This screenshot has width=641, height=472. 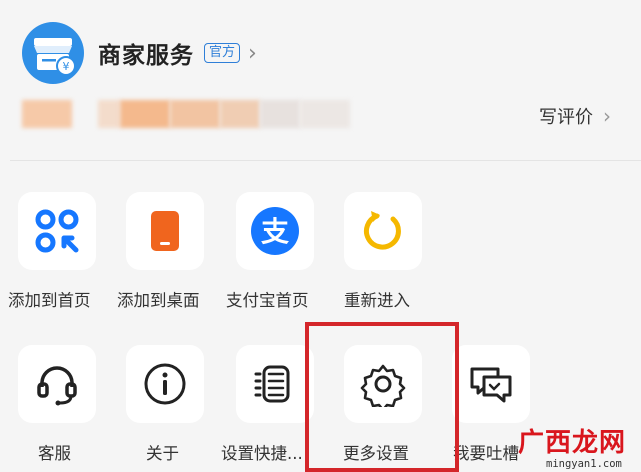 I want to click on review-label: 写评价, so click(x=566, y=117).